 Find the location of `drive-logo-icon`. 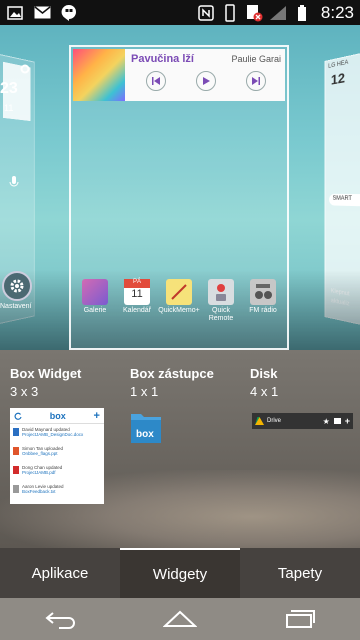

drive-logo-icon is located at coordinates (259, 421).